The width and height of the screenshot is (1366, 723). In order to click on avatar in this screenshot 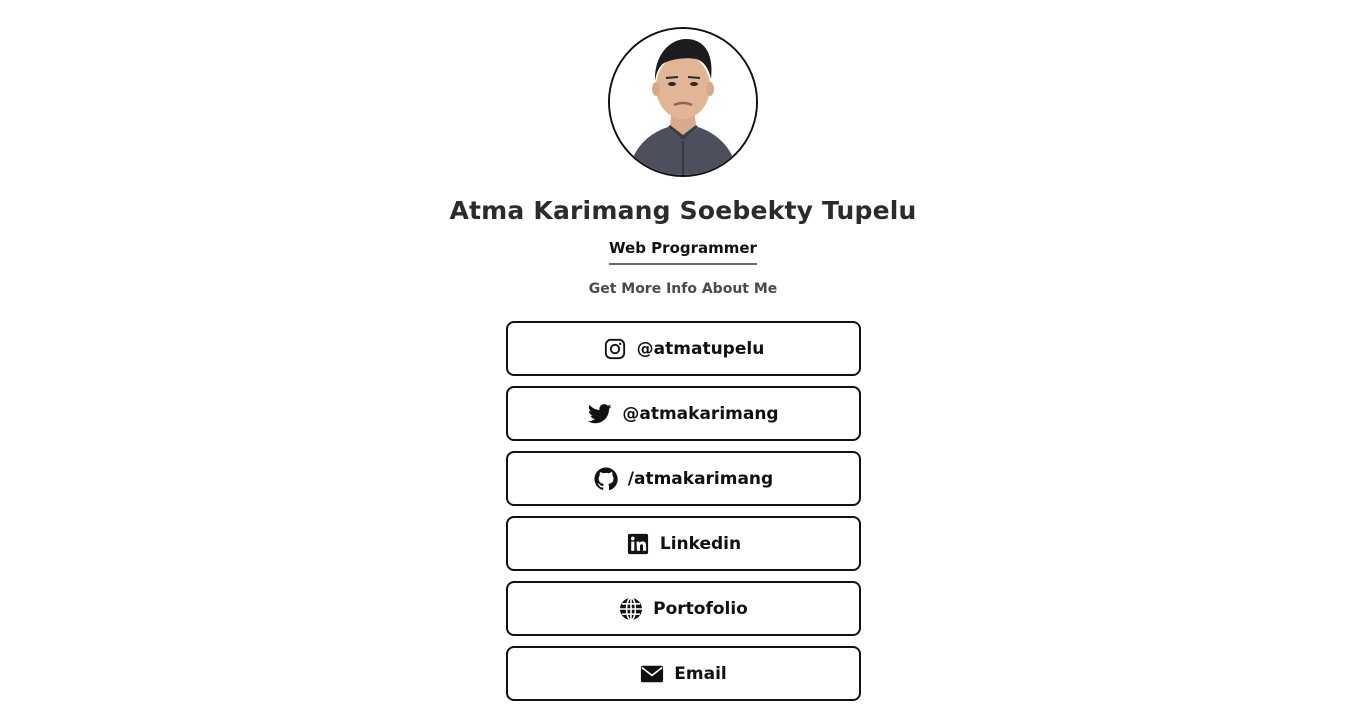, I will do `click(683, 102)`.